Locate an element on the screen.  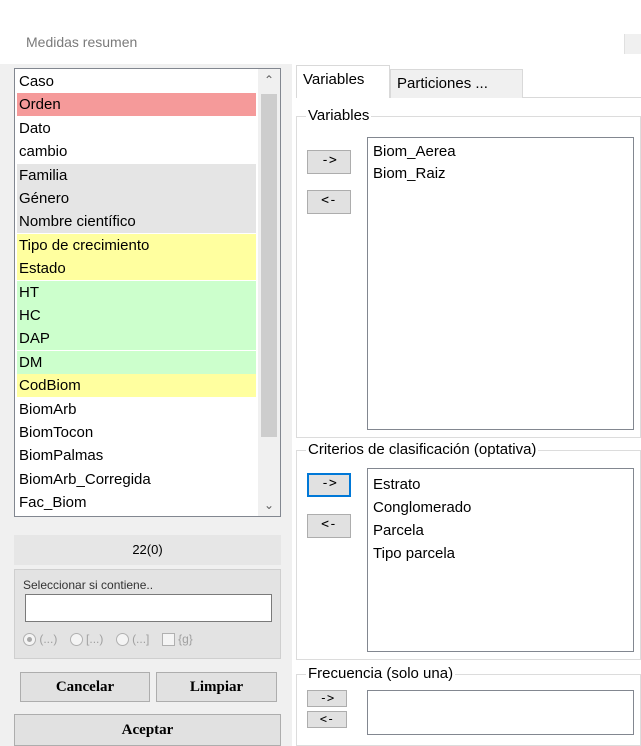
list-item: Parcela is located at coordinates (398, 530).